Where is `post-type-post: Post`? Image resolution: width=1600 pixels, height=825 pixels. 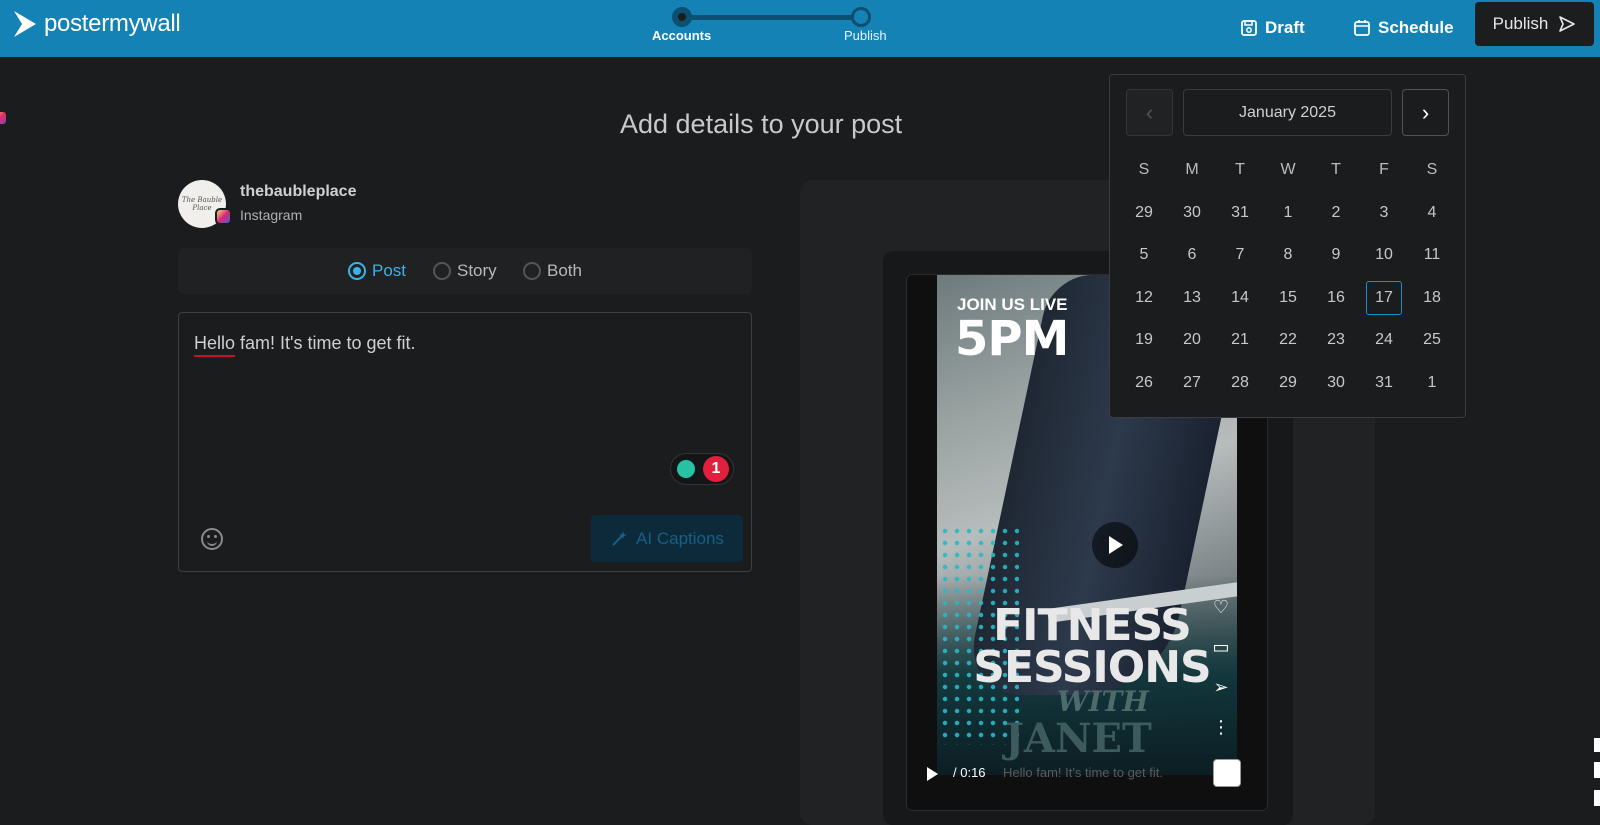
post-type-post: Post is located at coordinates (377, 271).